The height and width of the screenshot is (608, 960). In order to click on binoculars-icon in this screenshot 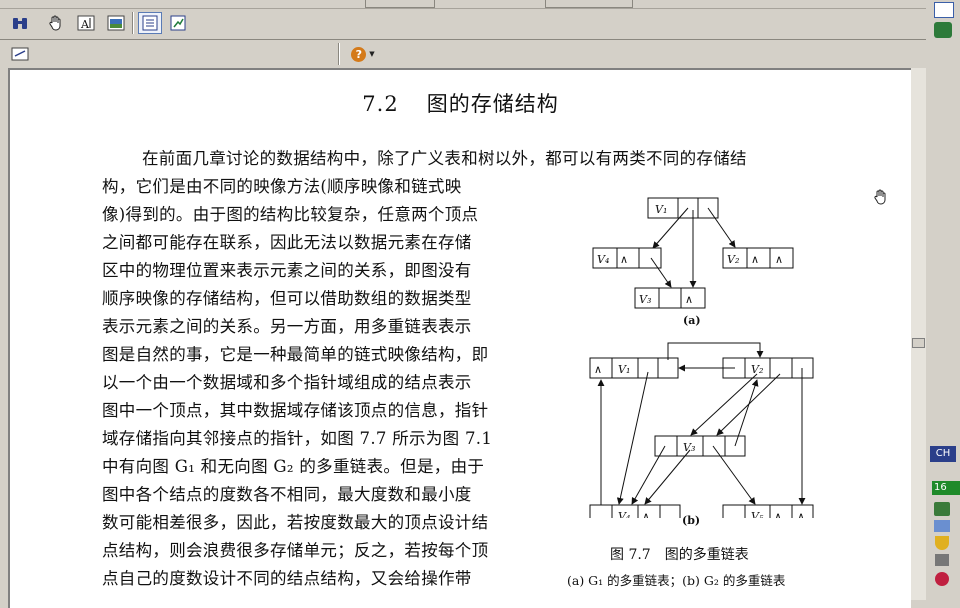, I will do `click(20, 23)`.